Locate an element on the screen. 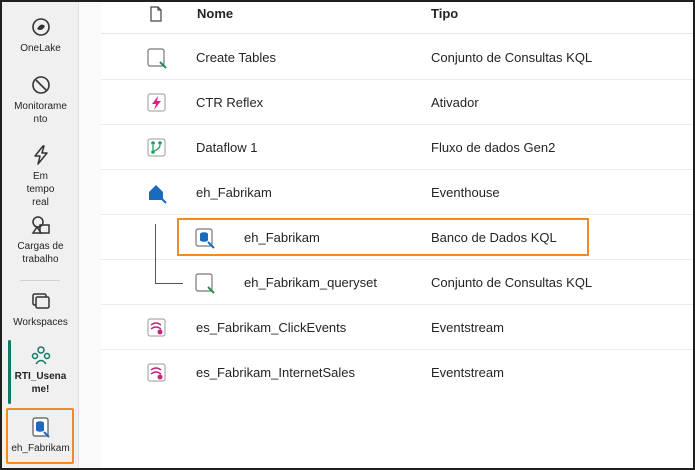  row-name: Create Tables is located at coordinates (236, 57).